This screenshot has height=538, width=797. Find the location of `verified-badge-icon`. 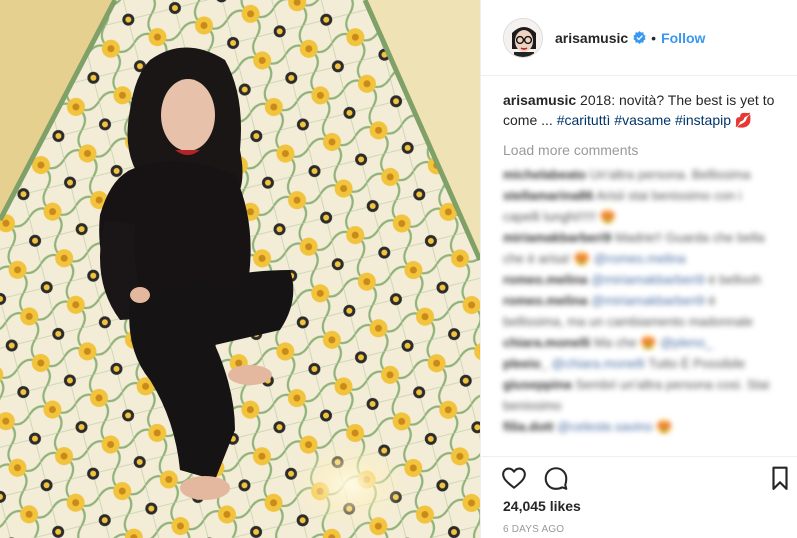

verified-badge-icon is located at coordinates (639, 37).